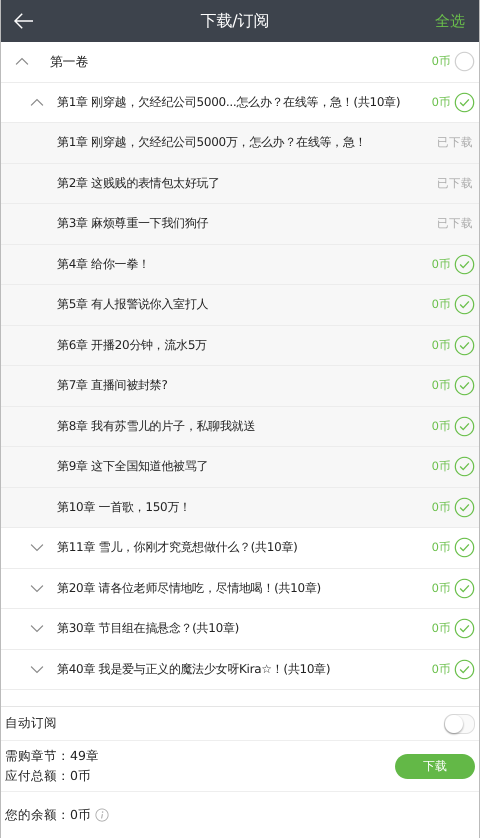  I want to click on chapter-group-title: 第20章 请各位老师尽情地吃，尽情地喝！(共10章), so click(189, 588).